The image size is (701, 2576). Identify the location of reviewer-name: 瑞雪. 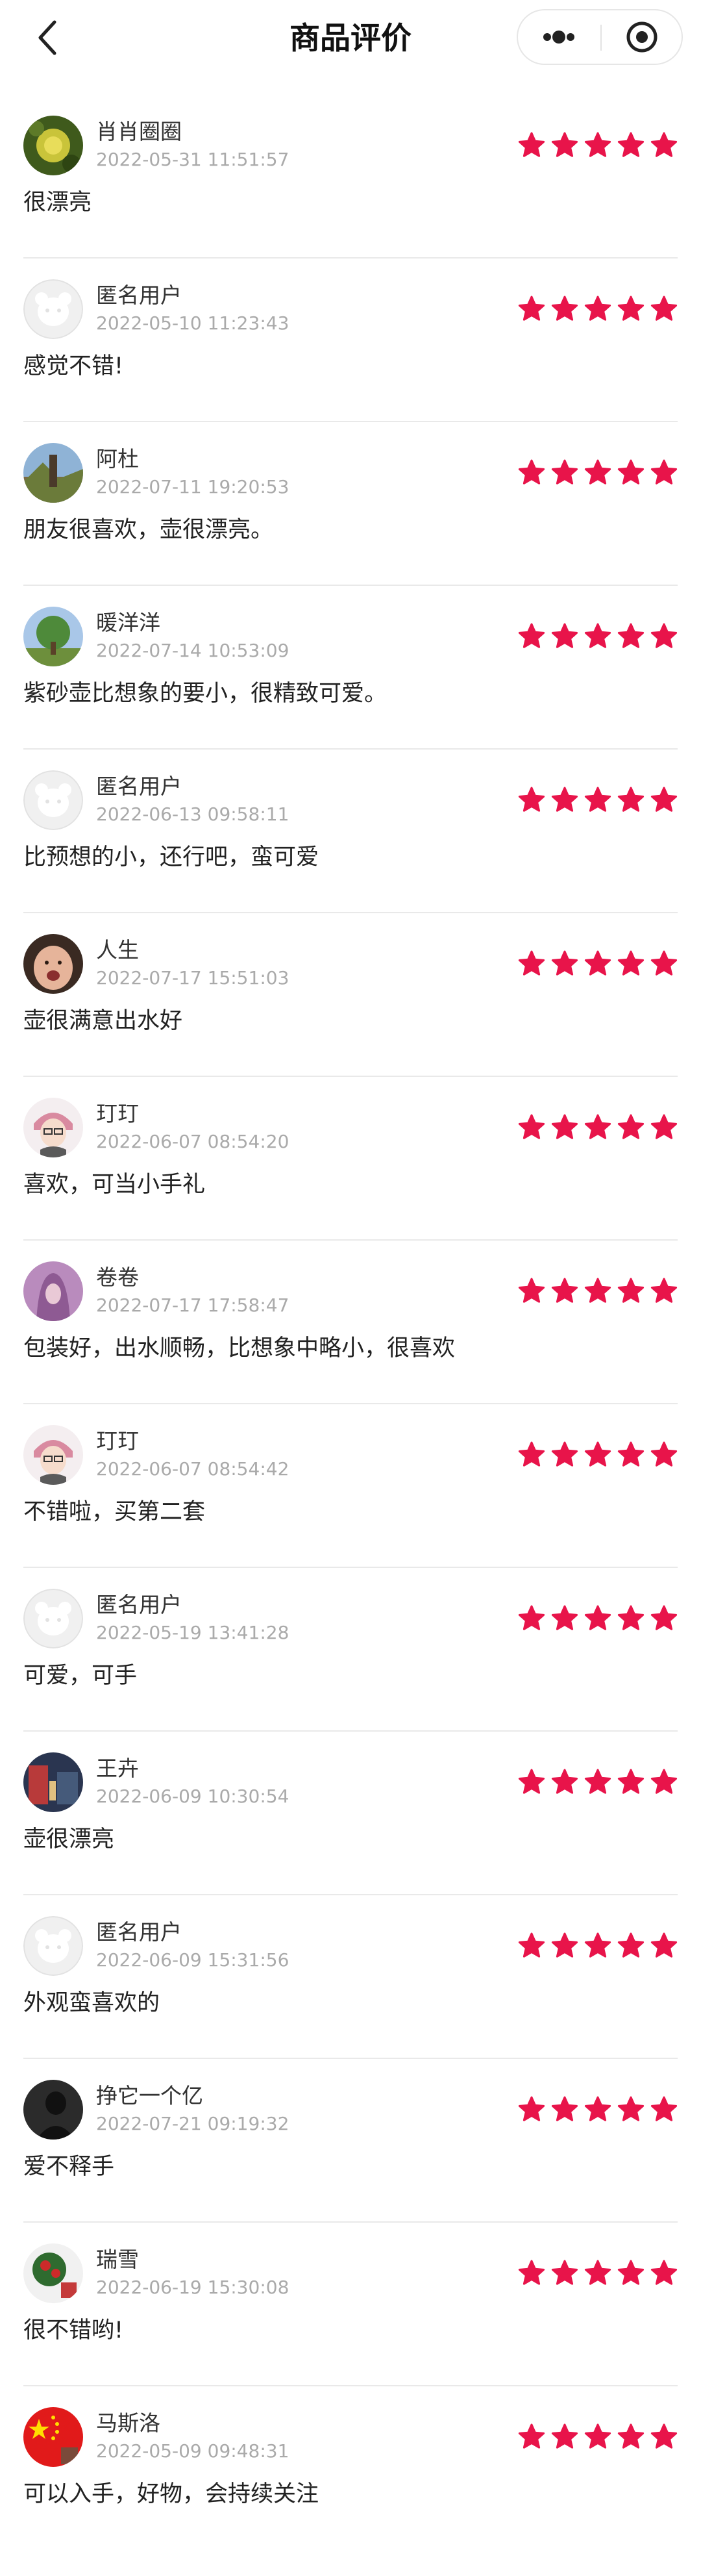
(117, 2259).